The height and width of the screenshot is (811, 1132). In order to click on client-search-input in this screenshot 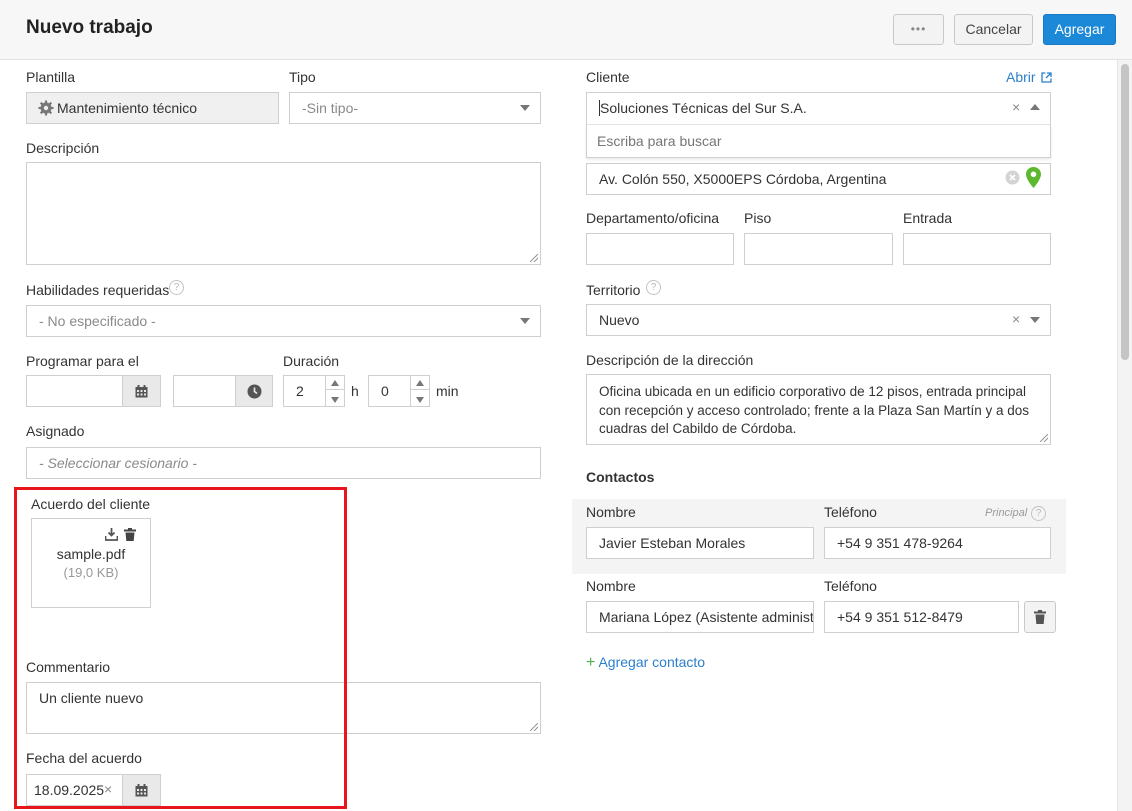, I will do `click(818, 141)`.